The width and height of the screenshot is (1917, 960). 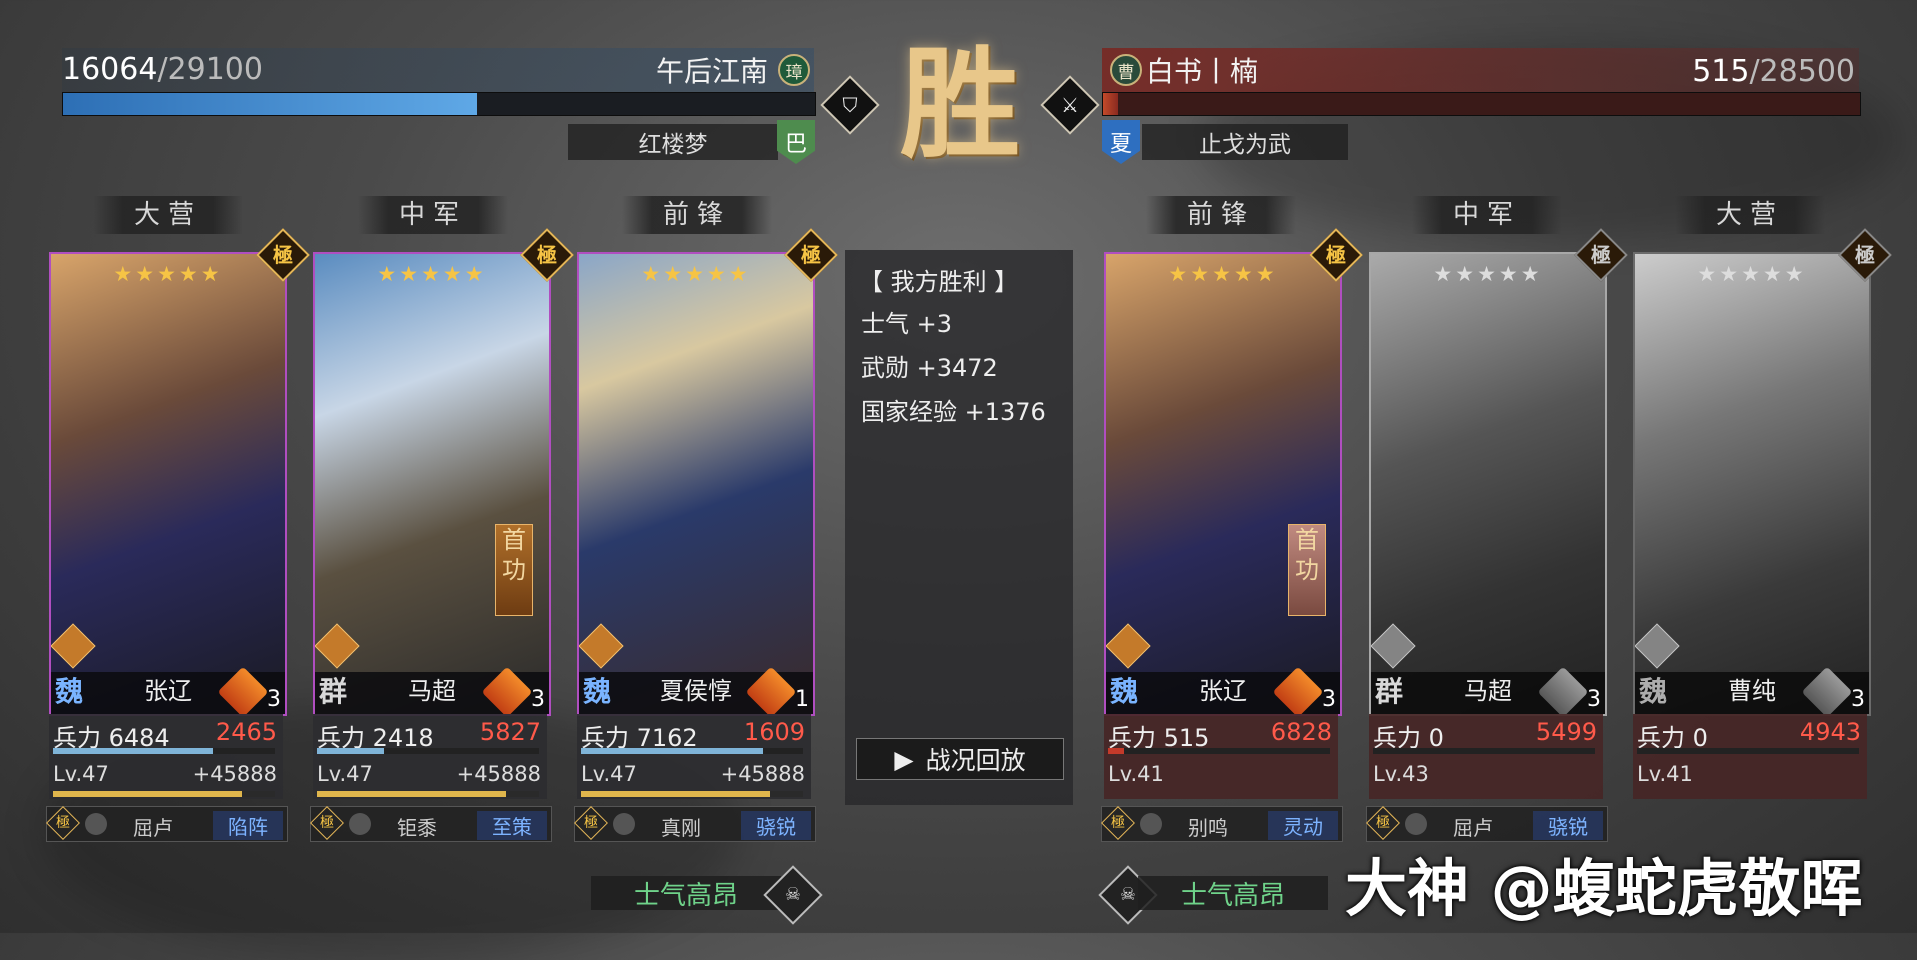 I want to click on hero-name-strip: 魏 曹纯 3, so click(x=1752, y=690).